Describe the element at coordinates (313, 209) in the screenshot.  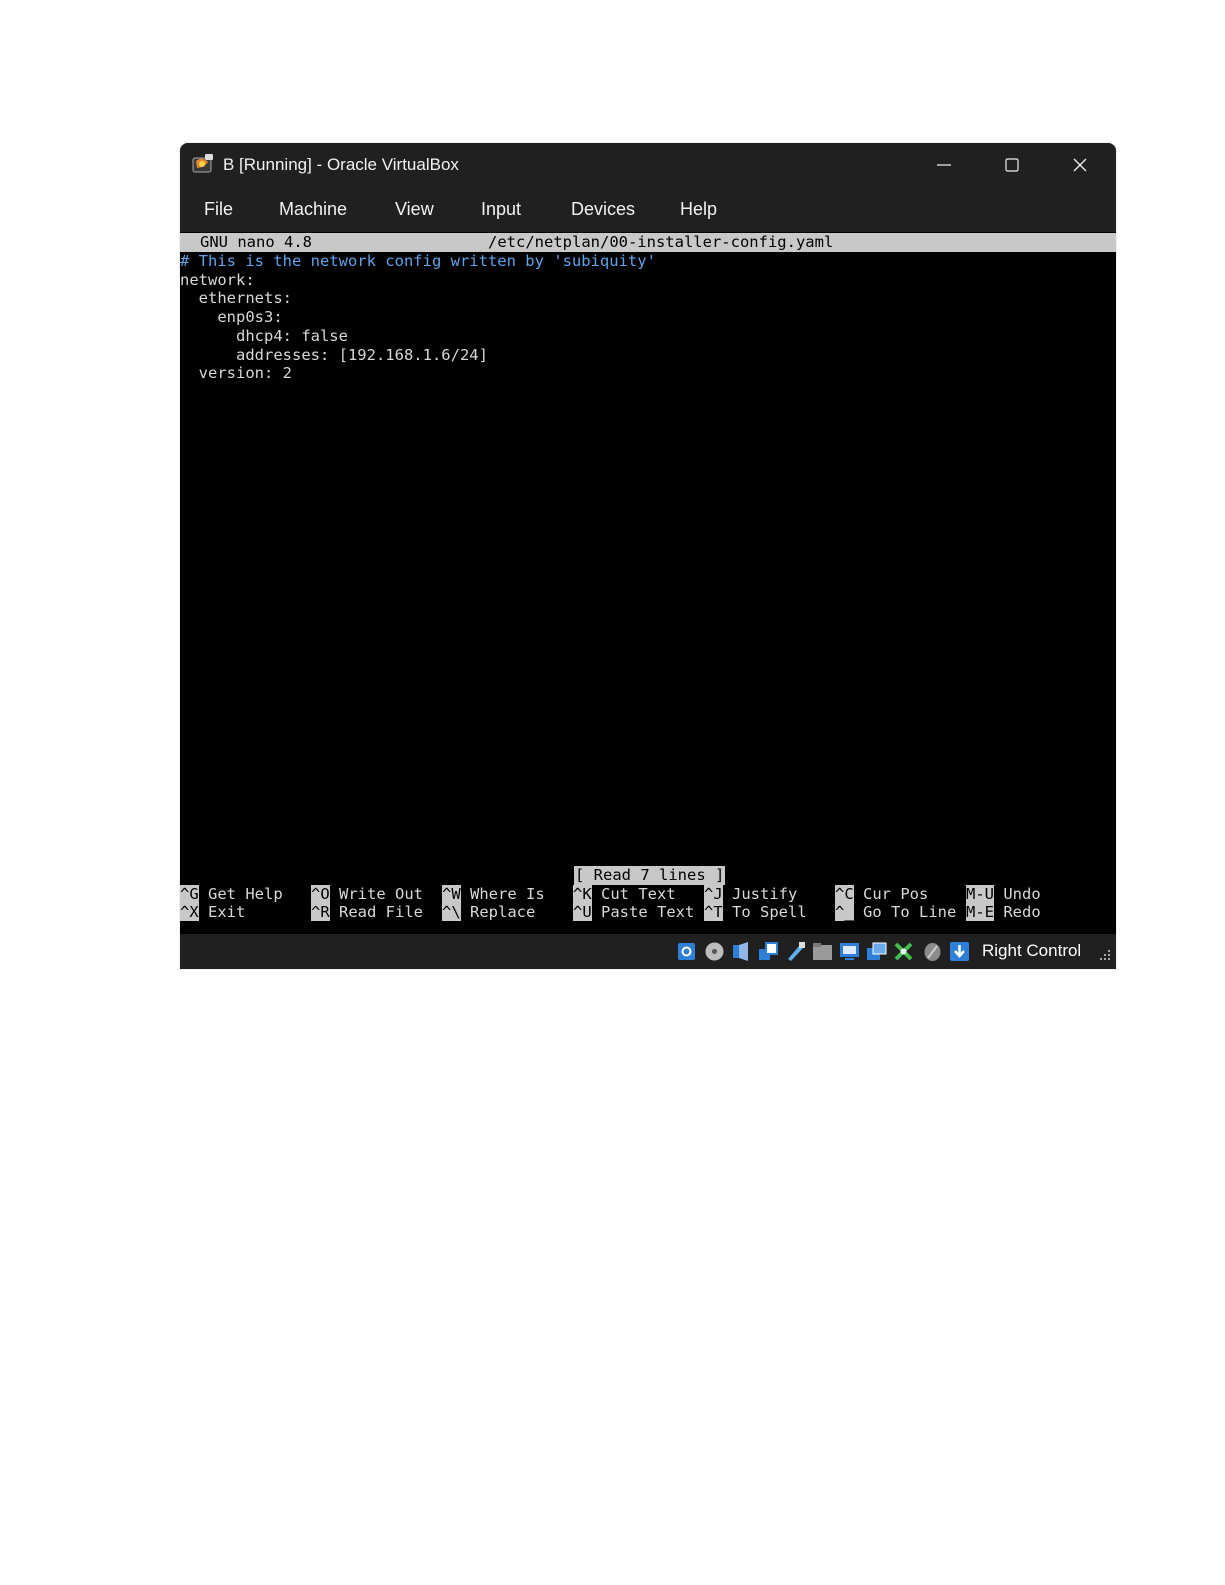
I see `menu-machine: Machine` at that location.